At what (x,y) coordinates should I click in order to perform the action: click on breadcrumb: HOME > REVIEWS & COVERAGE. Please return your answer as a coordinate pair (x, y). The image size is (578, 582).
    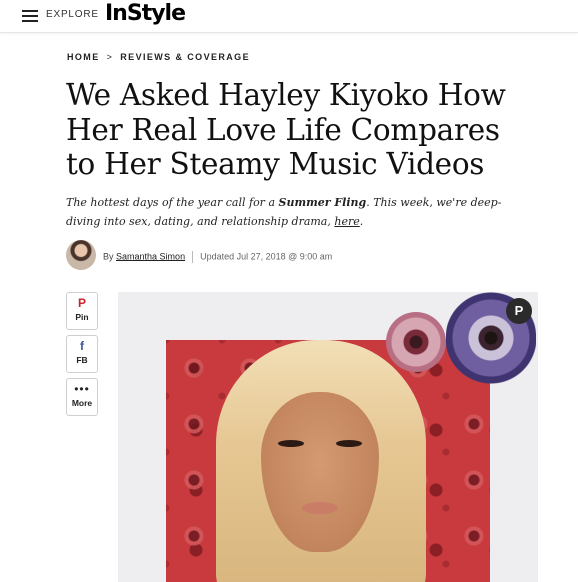
    Looking at the image, I should click on (158, 57).